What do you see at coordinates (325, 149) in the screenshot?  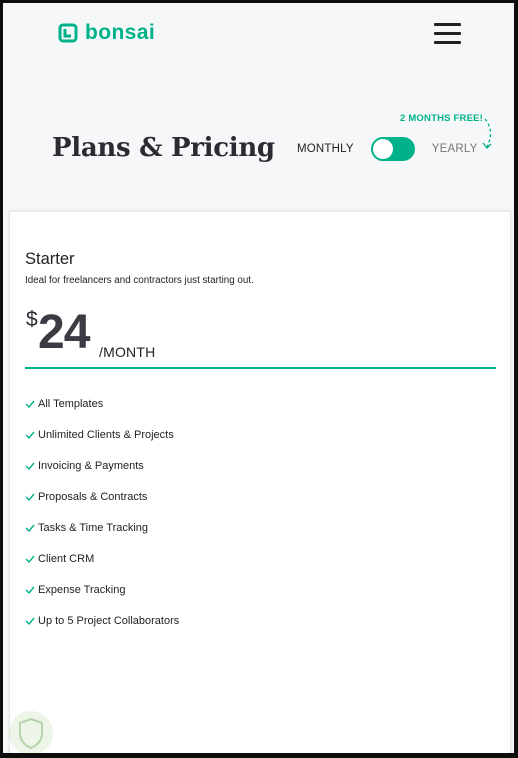 I see `monthly-label: MONTHLY` at bounding box center [325, 149].